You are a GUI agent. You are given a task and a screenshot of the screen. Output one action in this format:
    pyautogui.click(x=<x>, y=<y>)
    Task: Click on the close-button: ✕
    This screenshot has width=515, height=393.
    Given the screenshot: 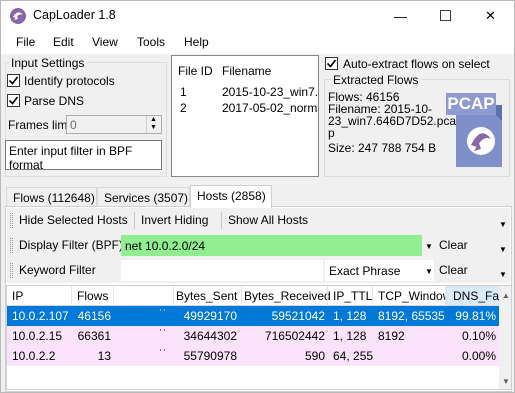 What is the action you would take?
    pyautogui.click(x=490, y=16)
    